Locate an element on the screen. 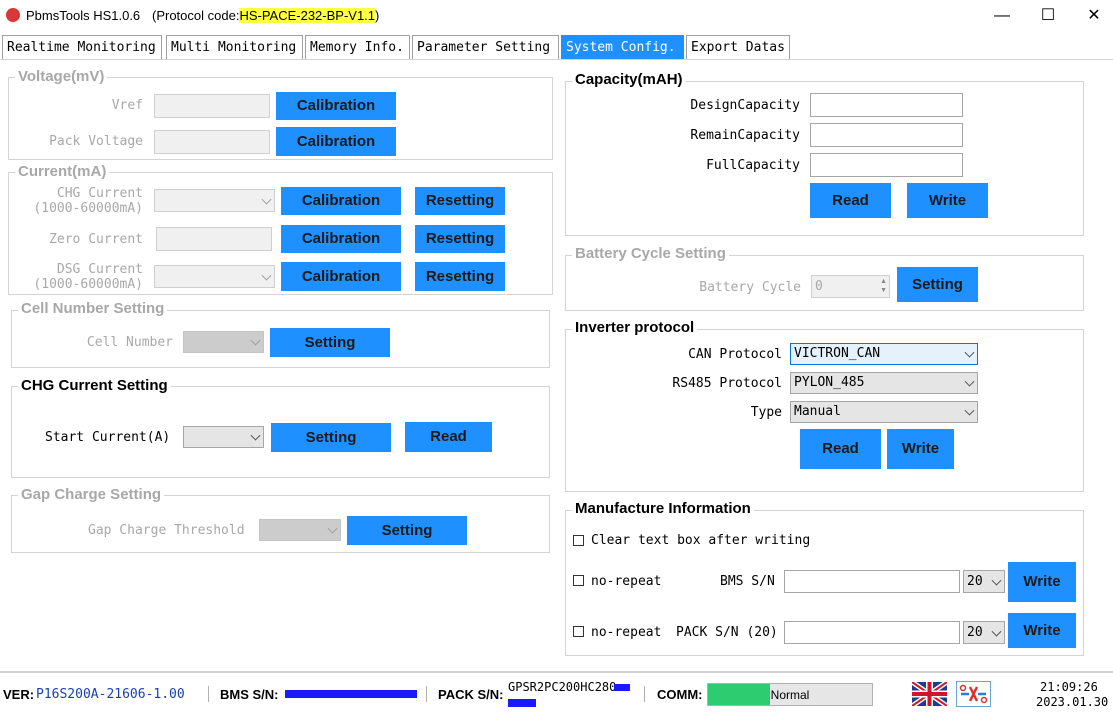  disconnect-icon is located at coordinates (973, 694).